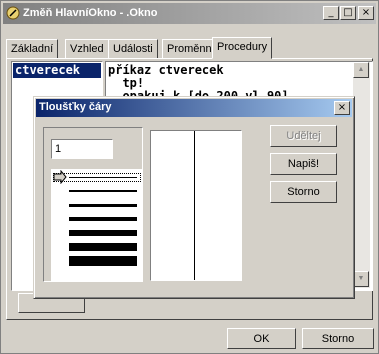 This screenshot has width=379, height=354. I want to click on dialog-close-button: ×, so click(342, 108).